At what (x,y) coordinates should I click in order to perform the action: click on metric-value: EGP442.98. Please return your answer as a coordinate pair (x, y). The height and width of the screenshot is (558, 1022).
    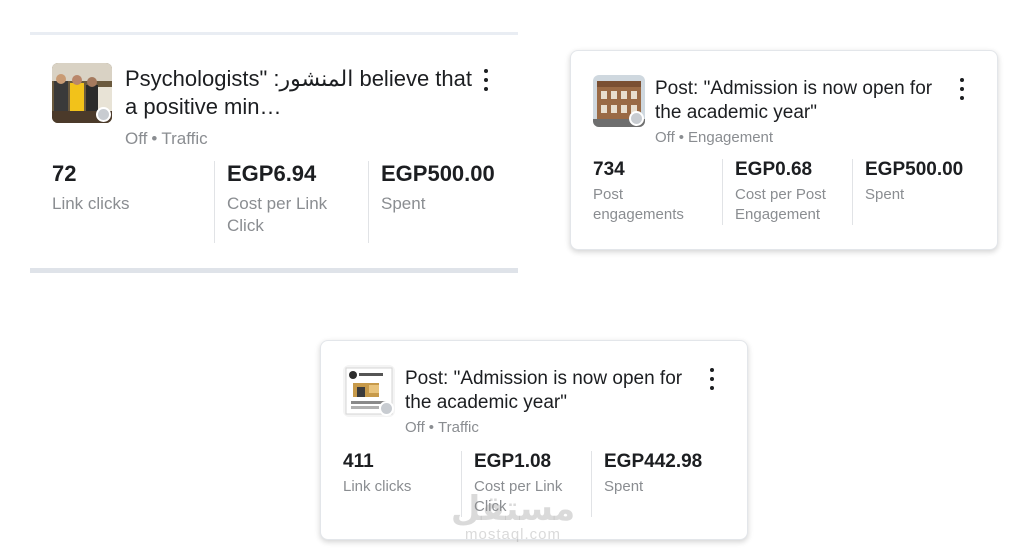
    Looking at the image, I should click on (653, 461).